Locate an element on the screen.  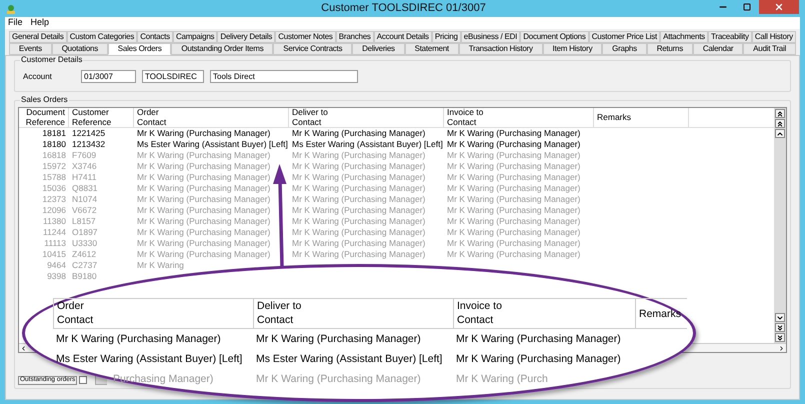
table-cell: Ms Ester Waring (Assistant Buyer) [Left] is located at coordinates (349, 359).